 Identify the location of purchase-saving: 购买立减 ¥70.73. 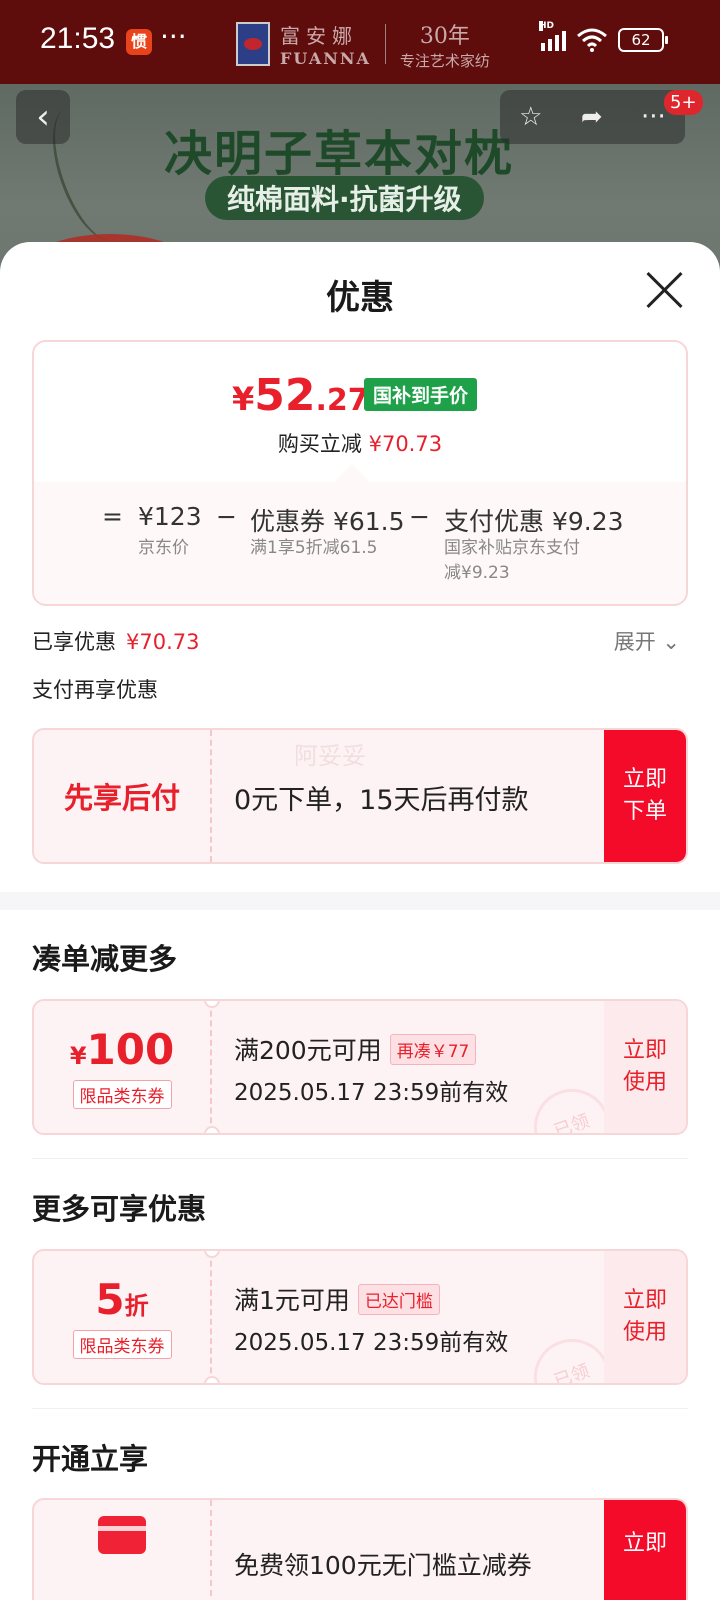
(360, 444).